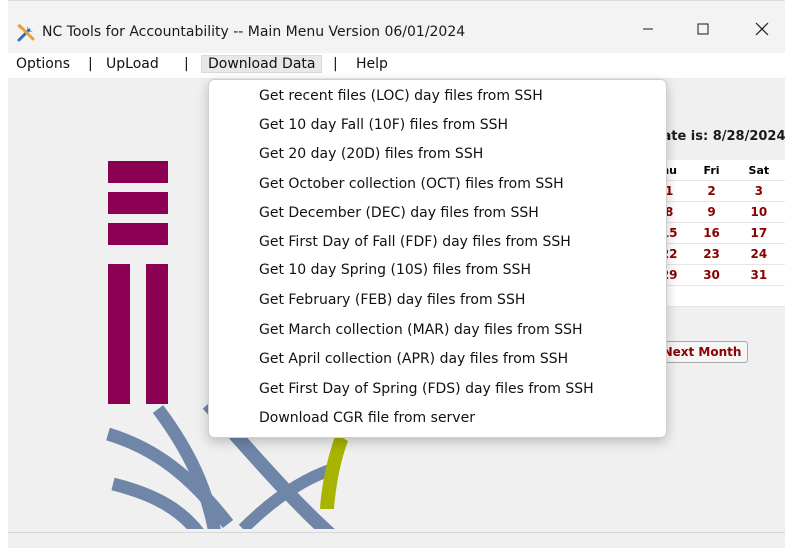  What do you see at coordinates (396, 532) in the screenshot?
I see `status-divider` at bounding box center [396, 532].